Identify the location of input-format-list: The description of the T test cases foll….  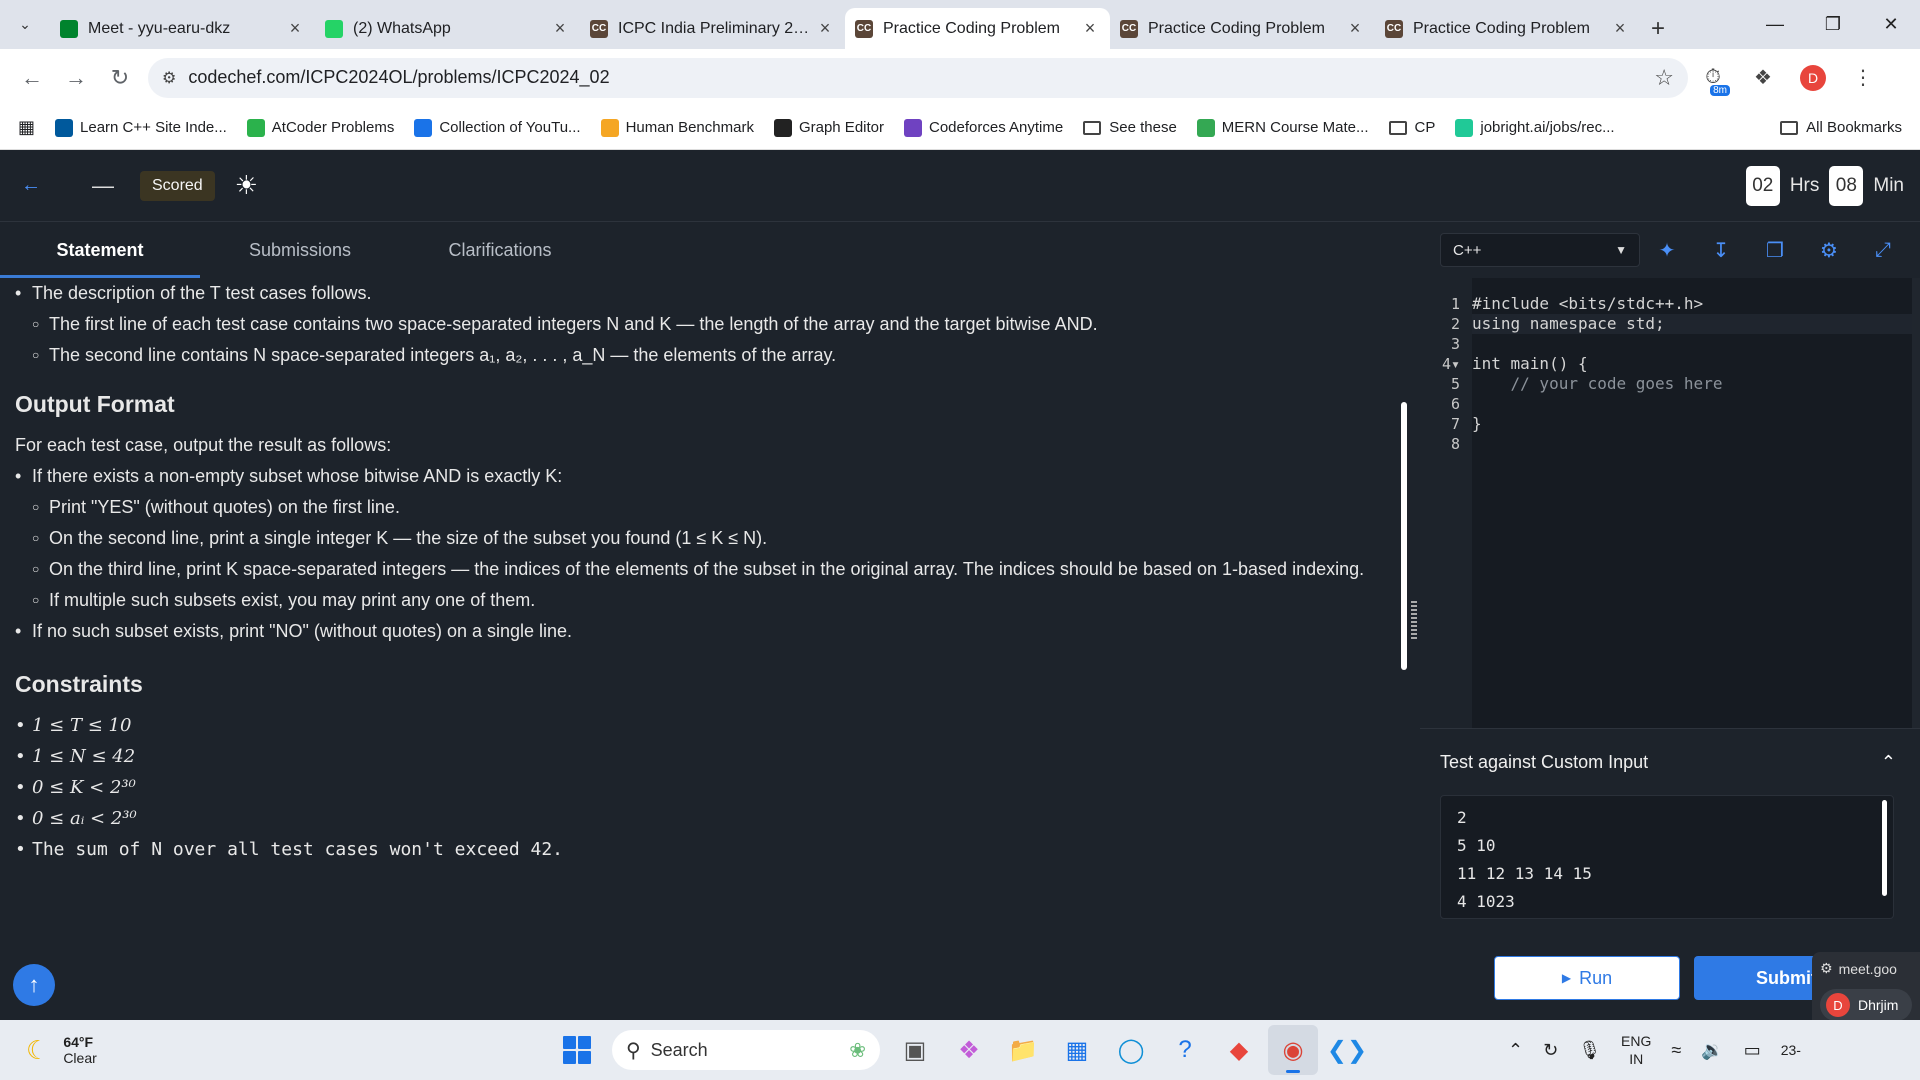
(704, 324).